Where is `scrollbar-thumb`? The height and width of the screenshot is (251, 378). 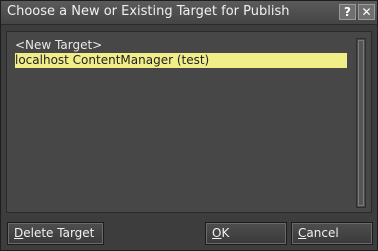 scrollbar-thumb is located at coordinates (361, 123).